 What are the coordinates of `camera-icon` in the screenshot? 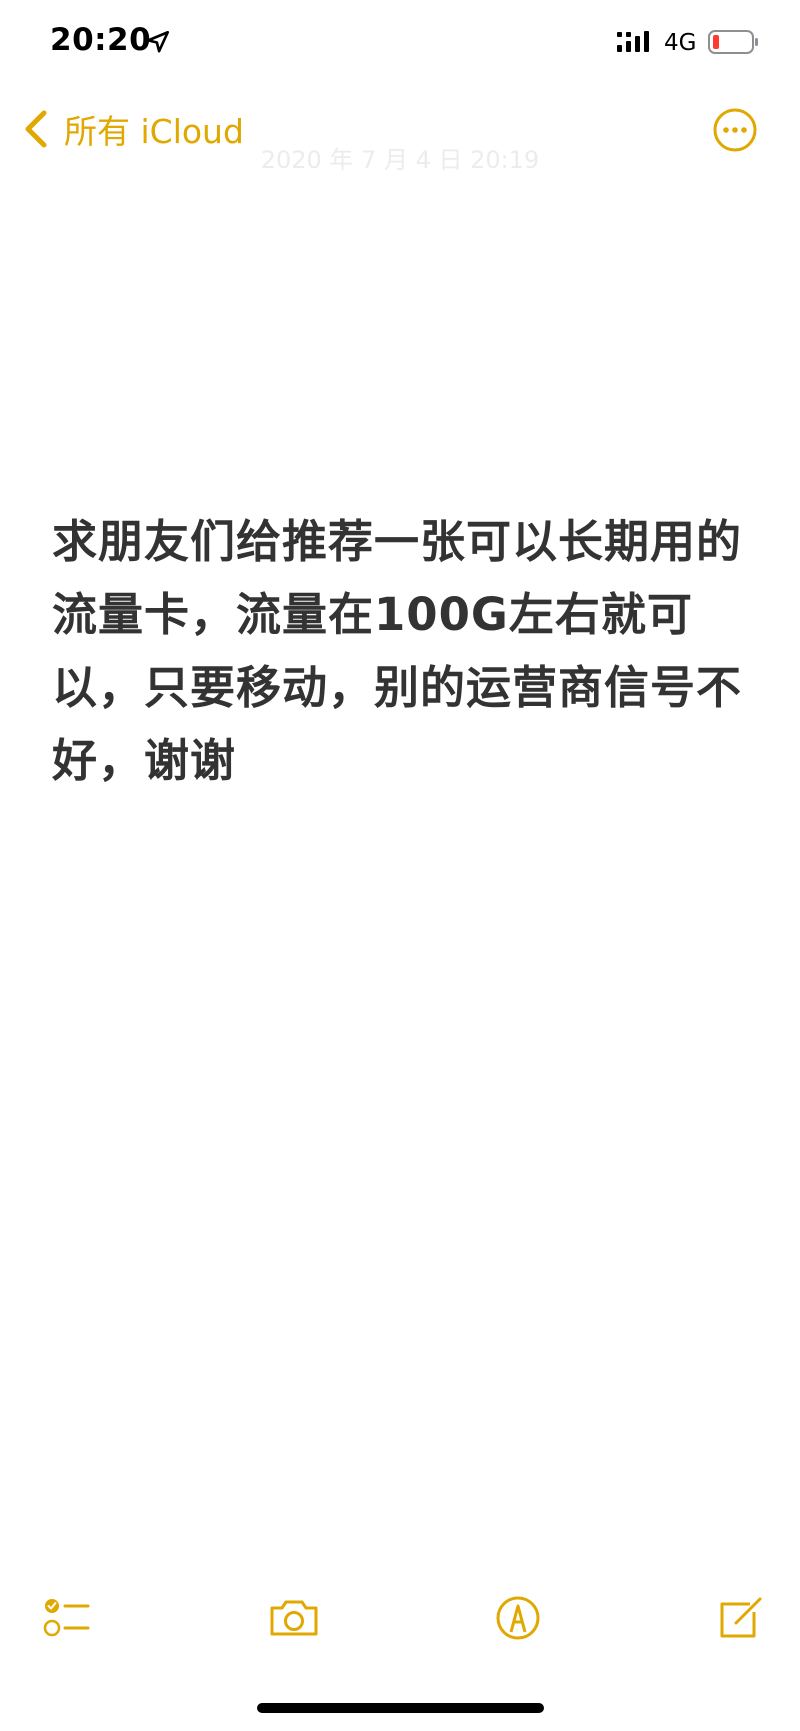 It's located at (294, 1618).